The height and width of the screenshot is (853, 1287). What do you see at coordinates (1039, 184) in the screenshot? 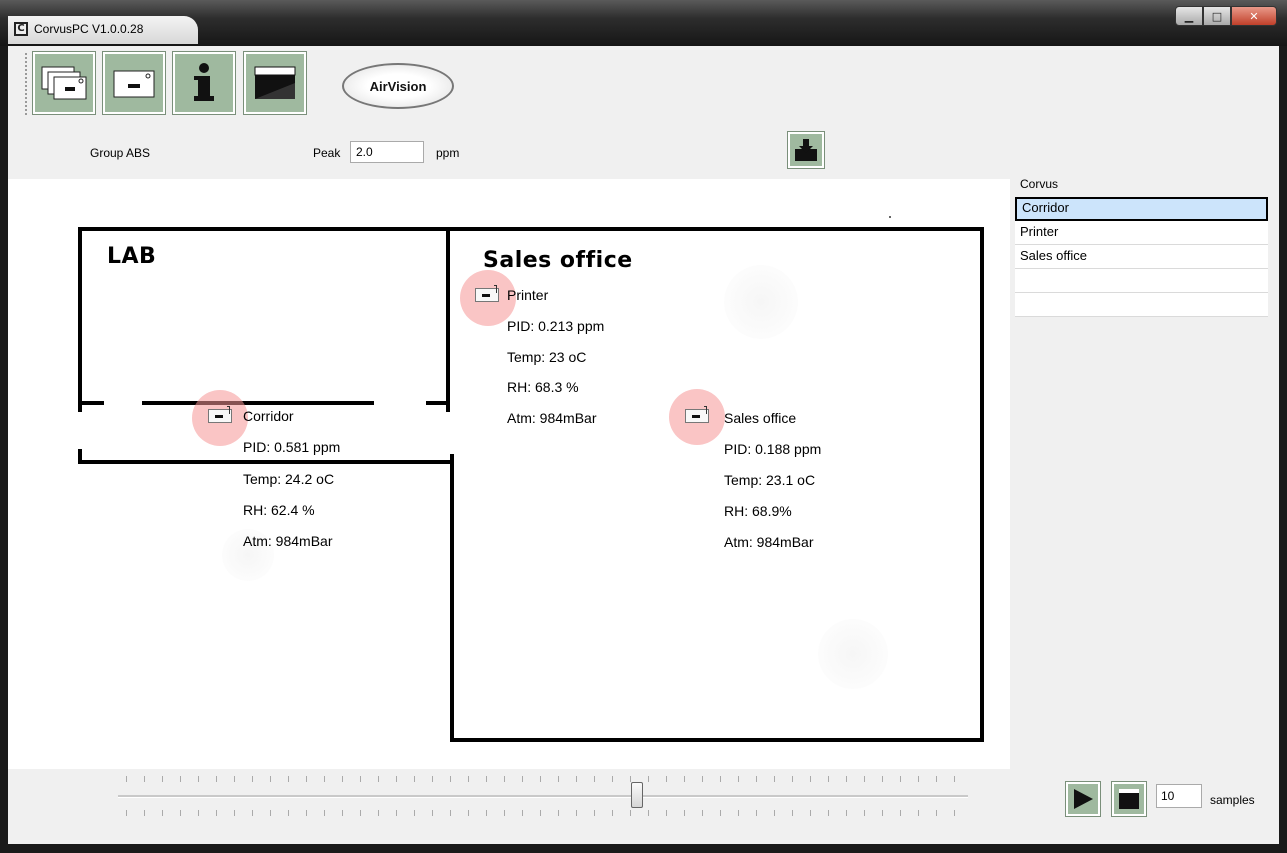
I see `group-title: Corvus` at bounding box center [1039, 184].